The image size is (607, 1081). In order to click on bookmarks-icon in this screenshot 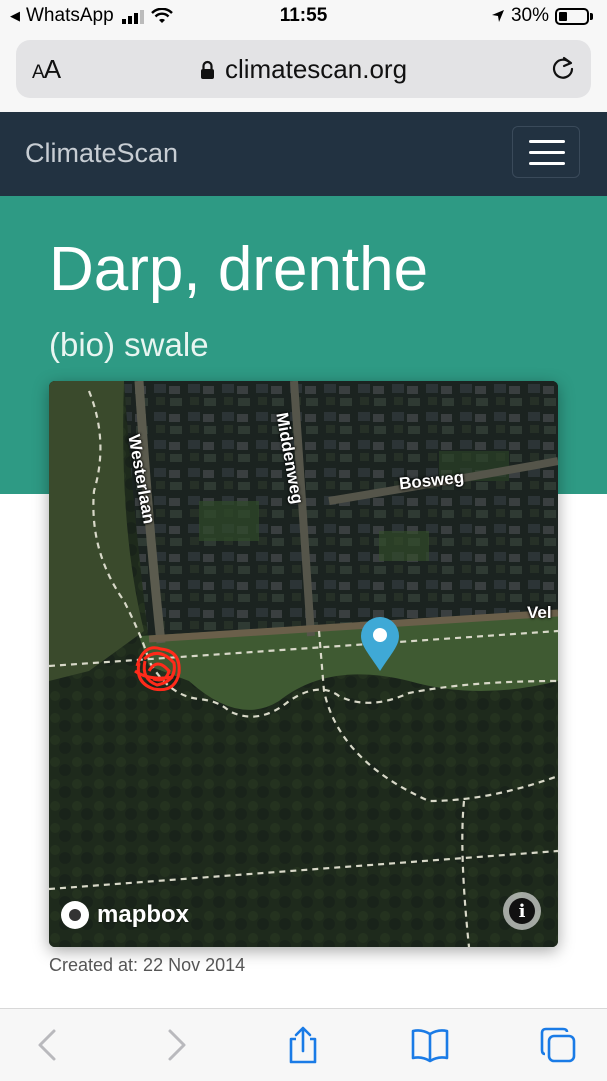, I will do `click(430, 1045)`.